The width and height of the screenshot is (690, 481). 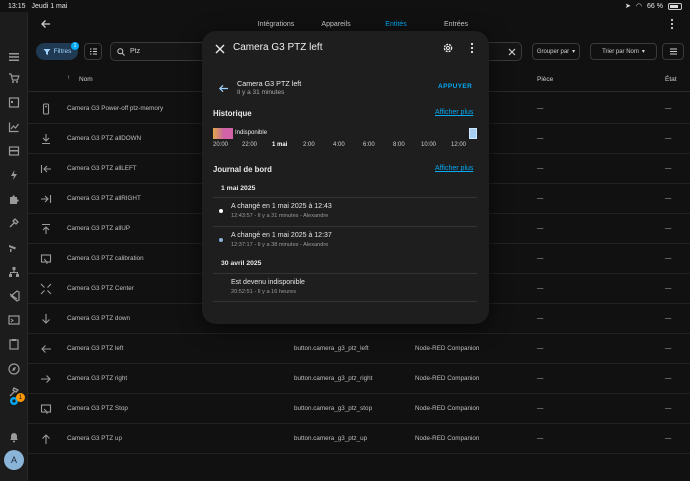 I want to click on logbook-show-more-link: Afficher plus, so click(x=454, y=168).